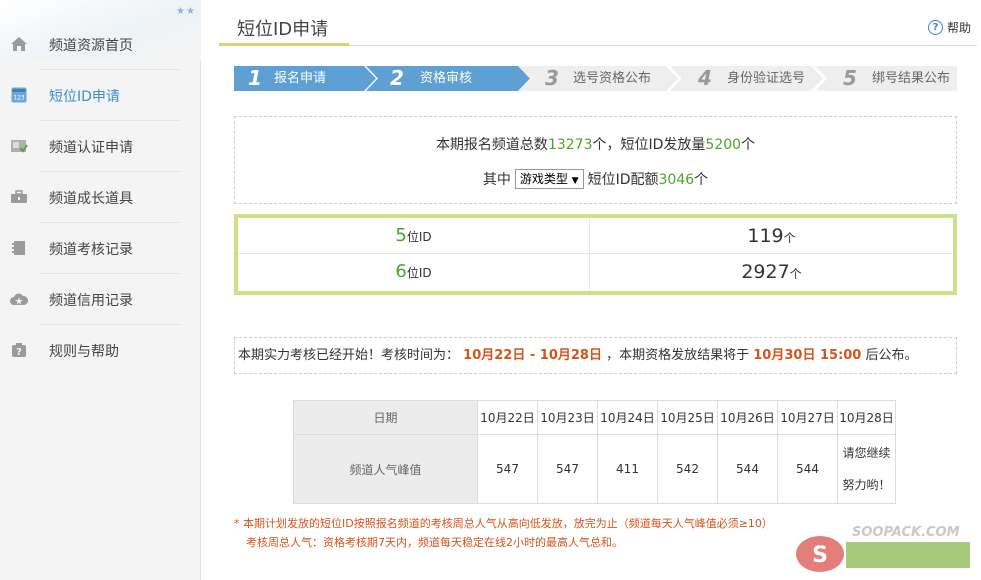 The width and height of the screenshot is (981, 580). Describe the element at coordinates (627, 417) in the screenshot. I see `date-cell: 10月24日` at that location.